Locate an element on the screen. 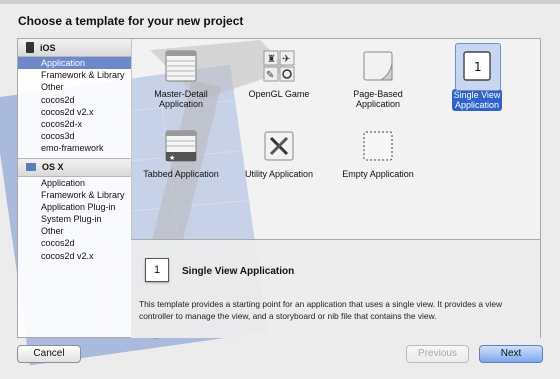 The height and width of the screenshot is (379, 560). sidebar-section-label: iOS is located at coordinates (48, 47).